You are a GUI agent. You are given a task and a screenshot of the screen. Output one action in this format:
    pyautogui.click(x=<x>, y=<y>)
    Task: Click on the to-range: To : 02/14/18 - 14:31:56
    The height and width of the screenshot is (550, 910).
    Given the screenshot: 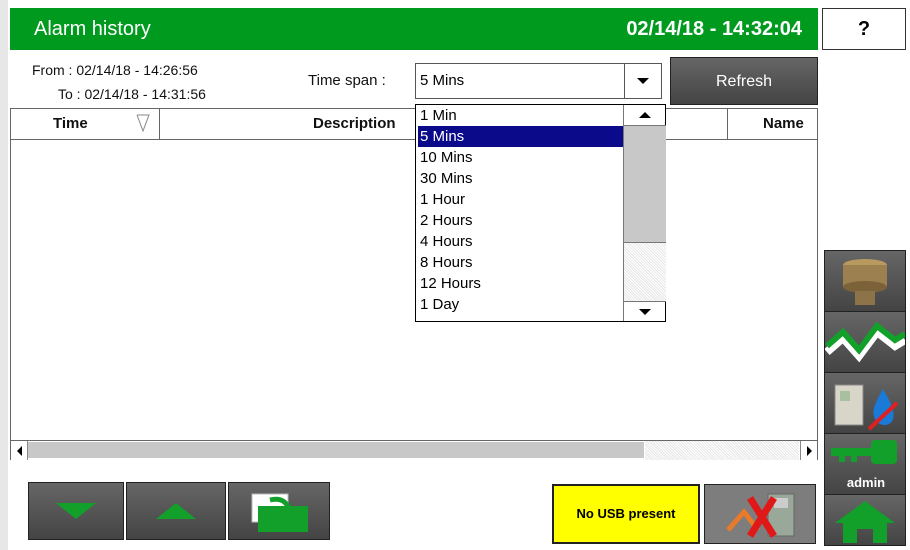 What is the action you would take?
    pyautogui.click(x=132, y=94)
    